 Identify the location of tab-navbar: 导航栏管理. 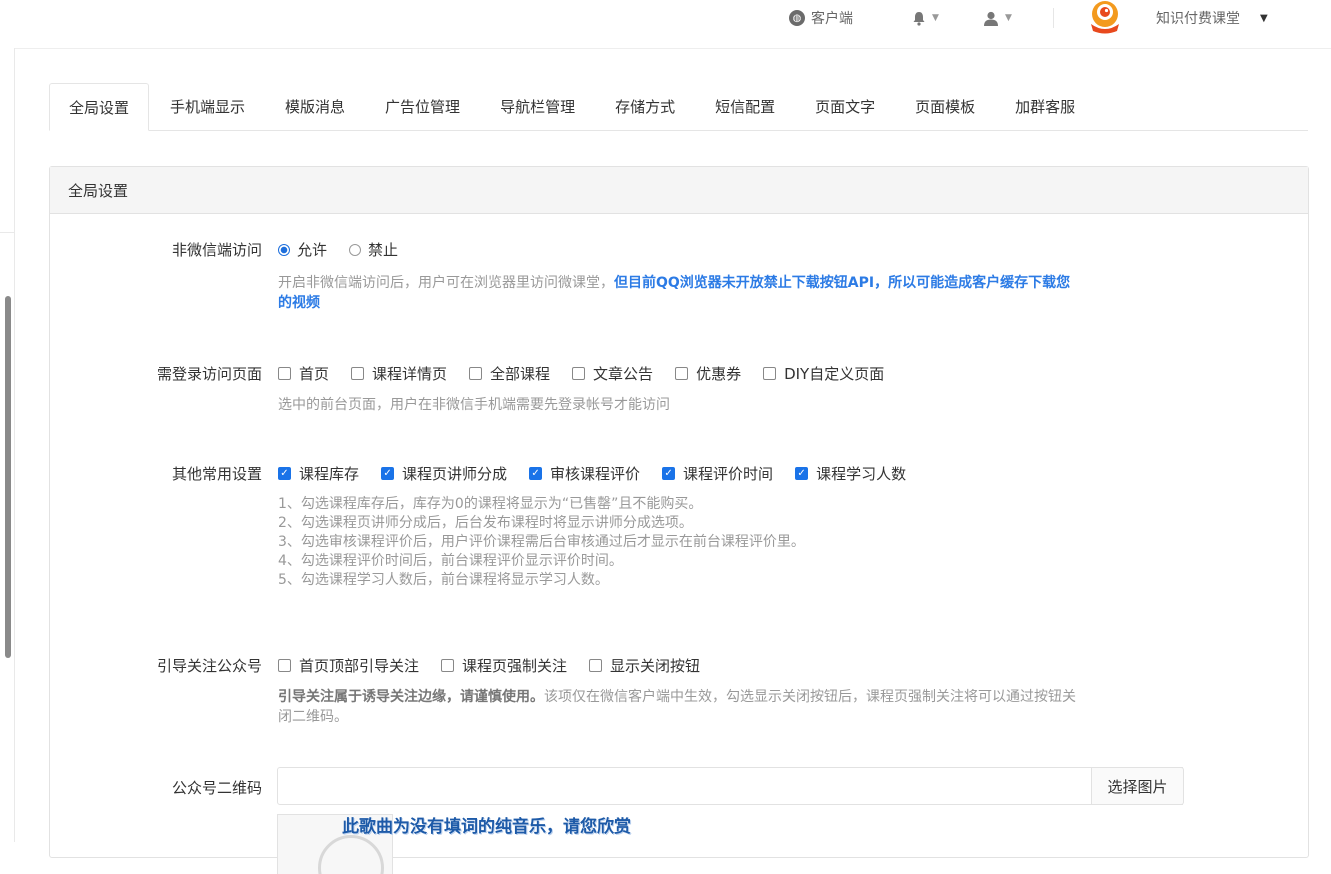
(537, 106).